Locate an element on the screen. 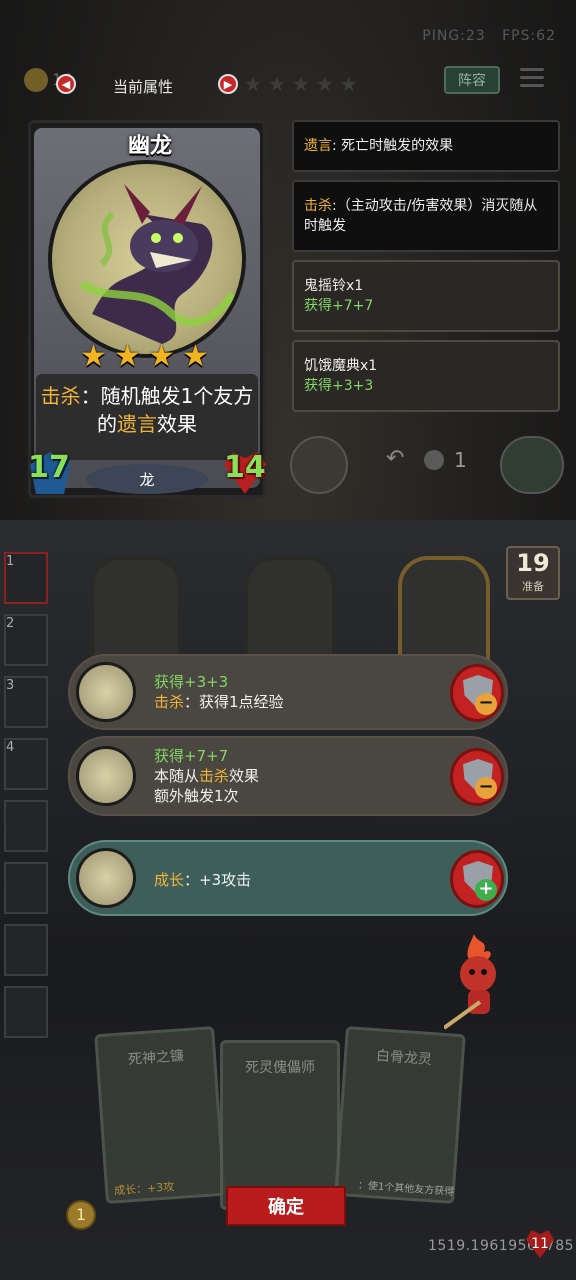 This screenshot has width=576, height=1280. plus-icon: + is located at coordinates (486, 890).